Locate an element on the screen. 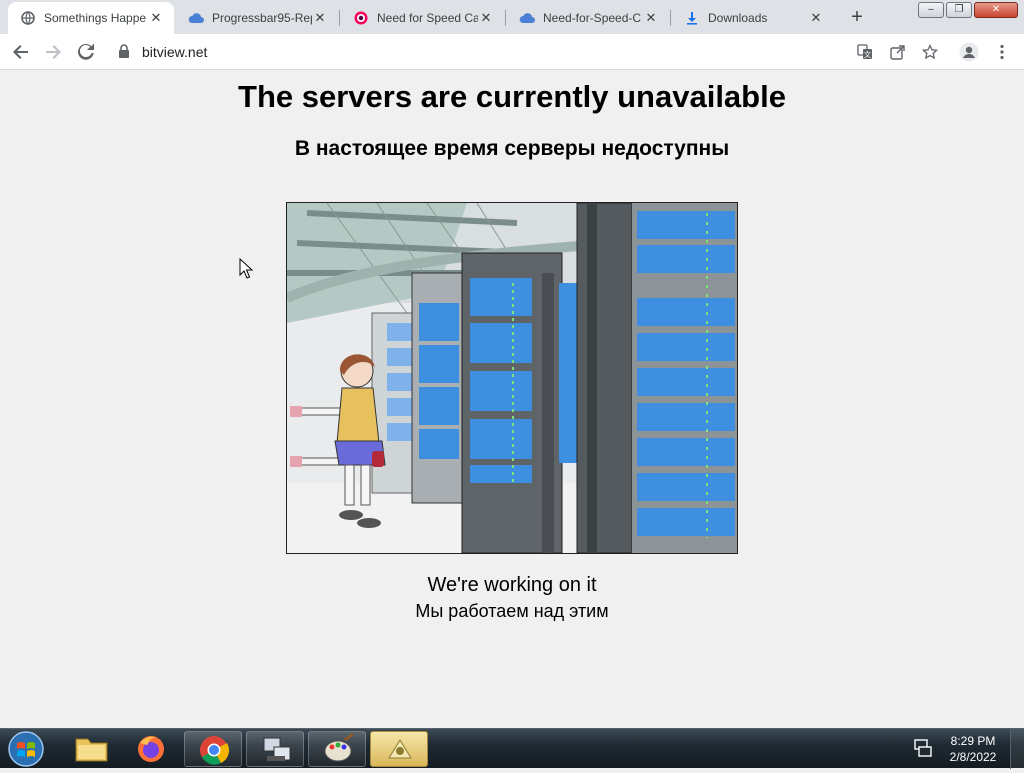 Image resolution: width=1024 pixels, height=773 pixels. mouse-cursor-icon is located at coordinates (246, 268).